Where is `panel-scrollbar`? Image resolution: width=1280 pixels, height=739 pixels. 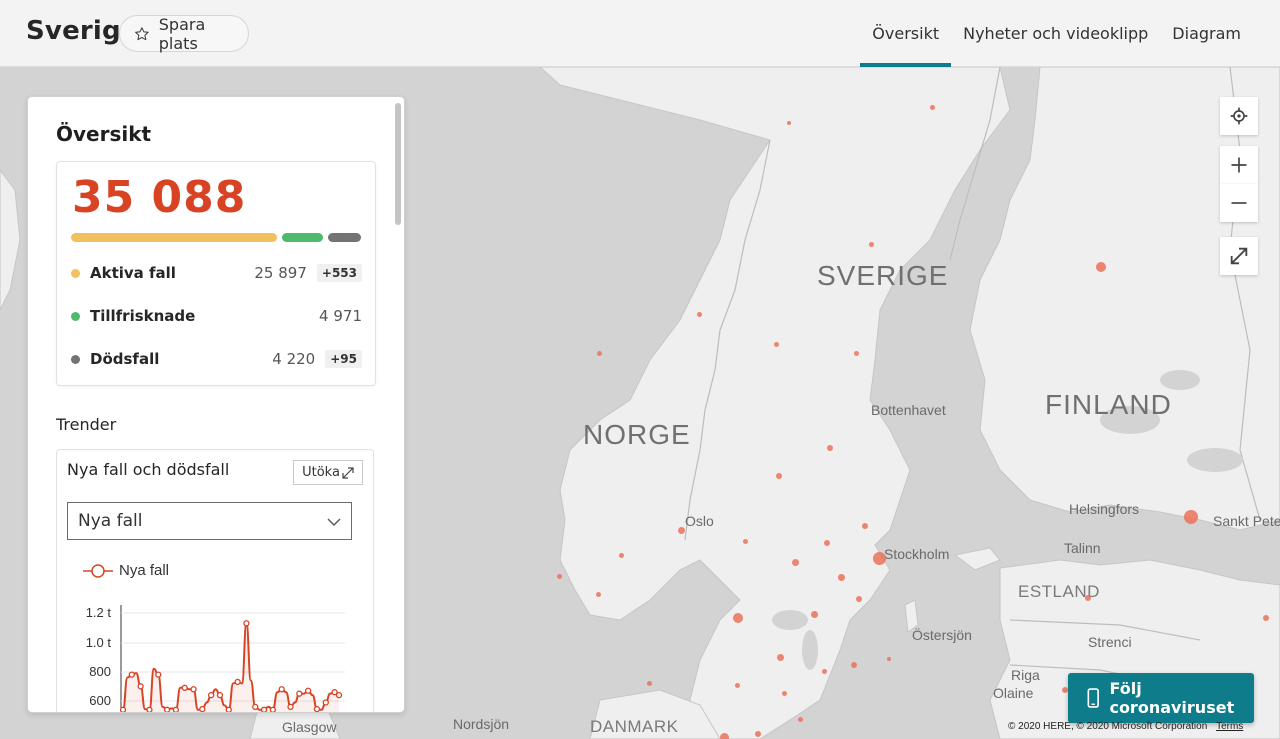
panel-scrollbar is located at coordinates (398, 164).